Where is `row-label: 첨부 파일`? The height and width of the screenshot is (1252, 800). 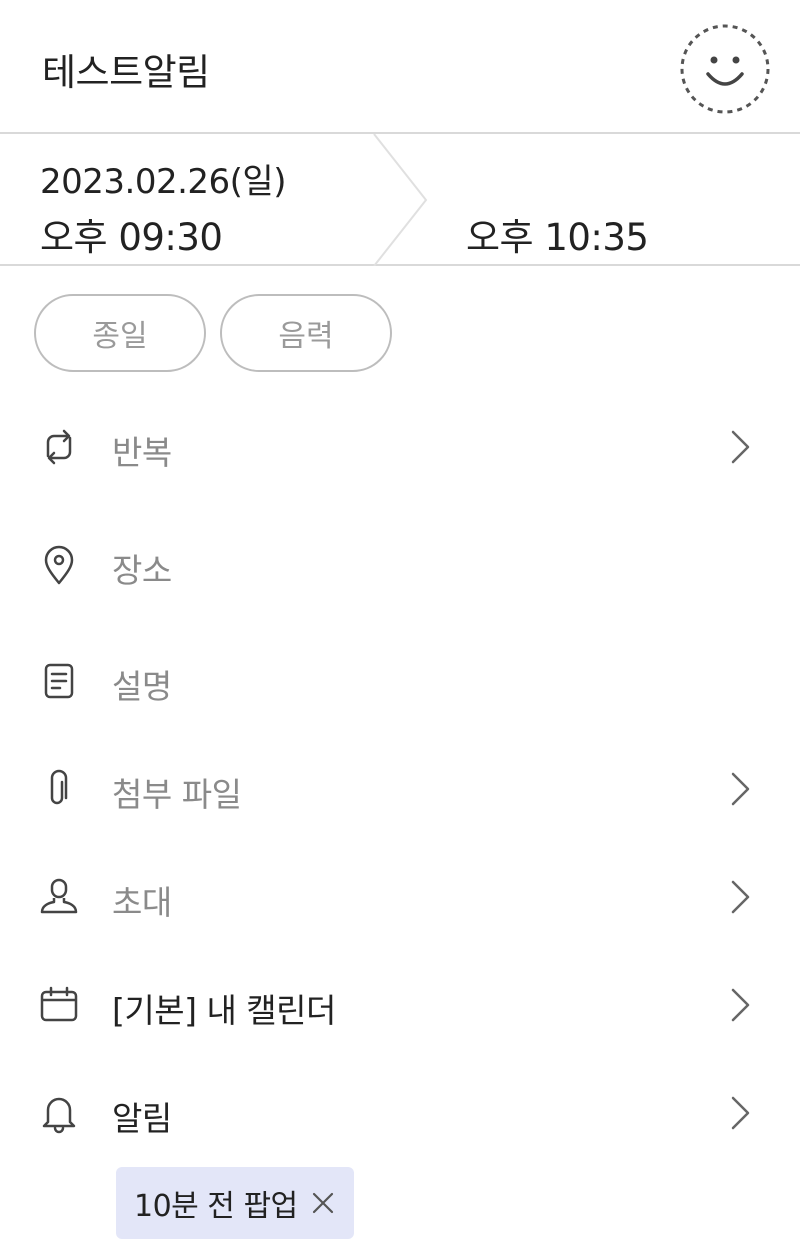
row-label: 첨부 파일 is located at coordinates (177, 794).